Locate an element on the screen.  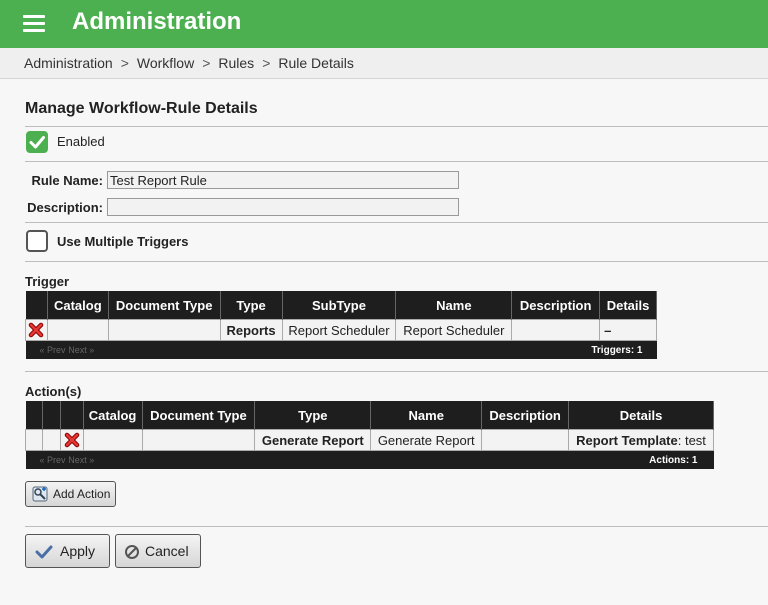
cell-subtype: Report Scheduler is located at coordinates (339, 330).